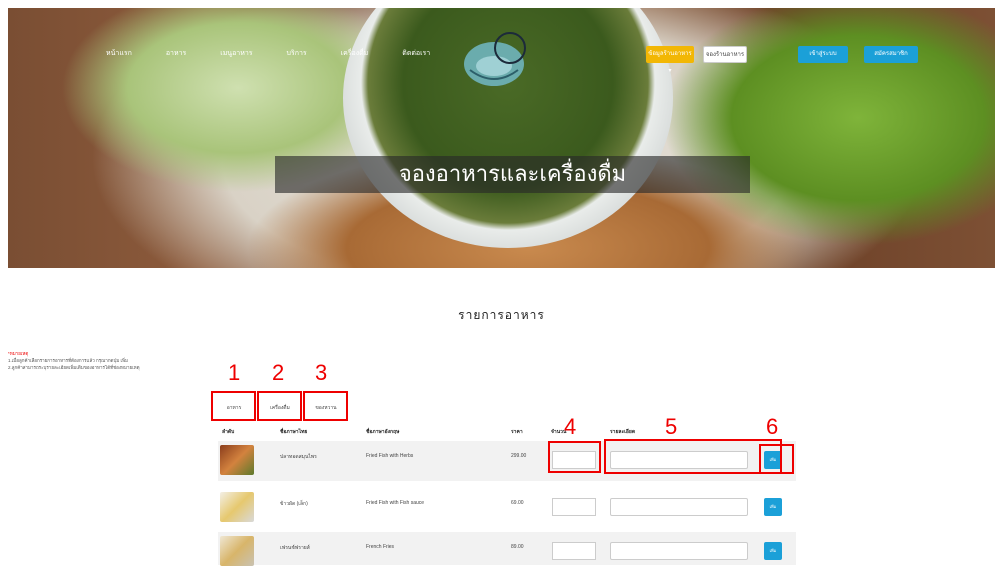 This screenshot has height=566, width=1003. What do you see at coordinates (295, 548) in the screenshot?
I see `row-thai-name: เฟรนช์ฟรายส์` at bounding box center [295, 548].